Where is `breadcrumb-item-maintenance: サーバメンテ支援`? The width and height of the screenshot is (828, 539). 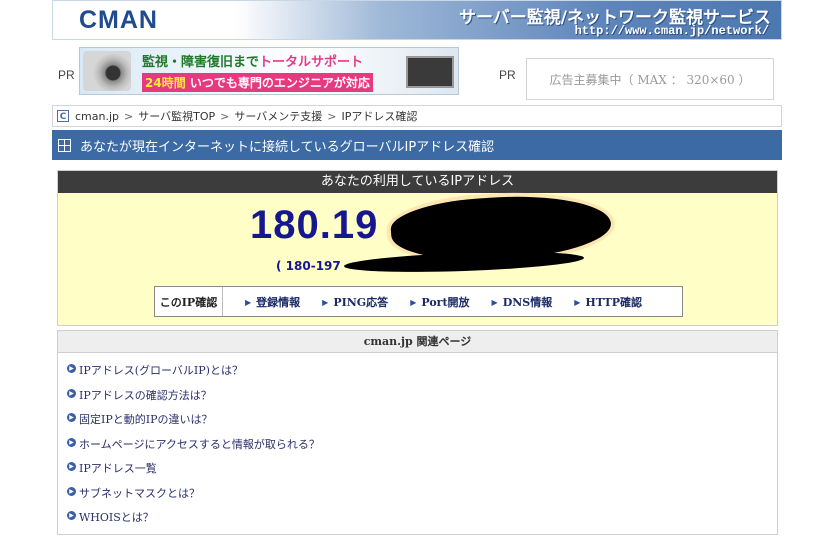
breadcrumb-item-maintenance: サーバメンテ支援 is located at coordinates (278, 116).